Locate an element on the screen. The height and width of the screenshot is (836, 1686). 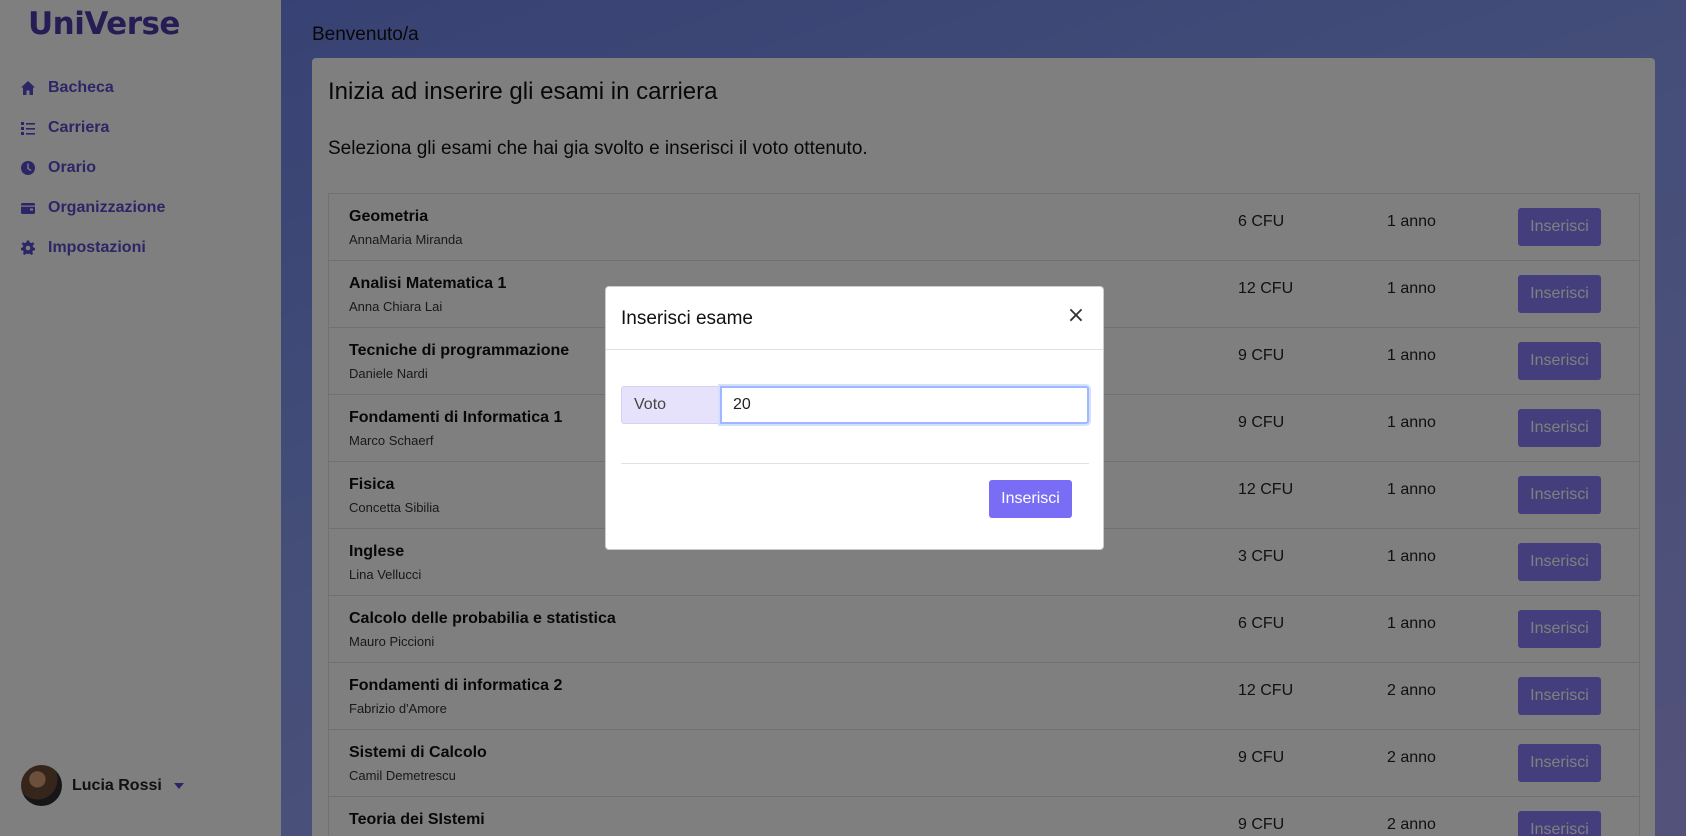
modal-header: Inserisci esame × is located at coordinates (854, 318).